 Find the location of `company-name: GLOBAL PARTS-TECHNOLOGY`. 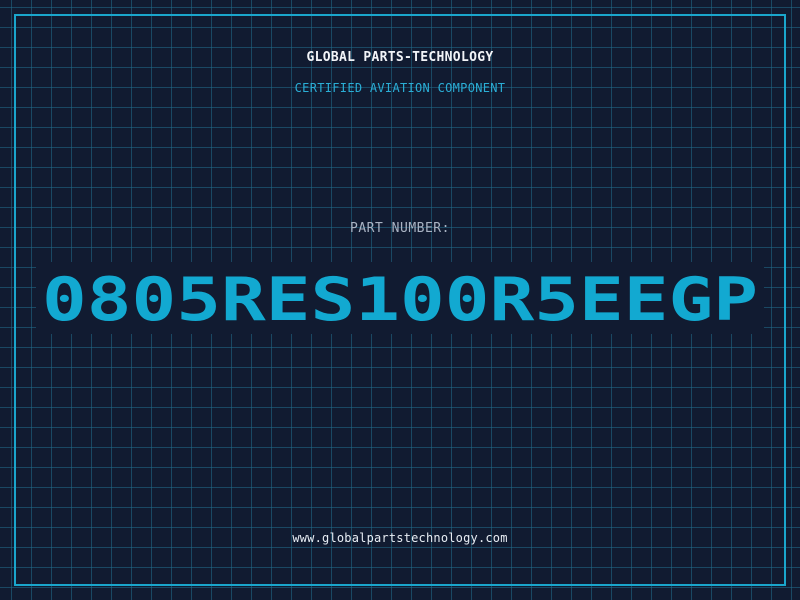

company-name: GLOBAL PARTS-TECHNOLOGY is located at coordinates (400, 57).